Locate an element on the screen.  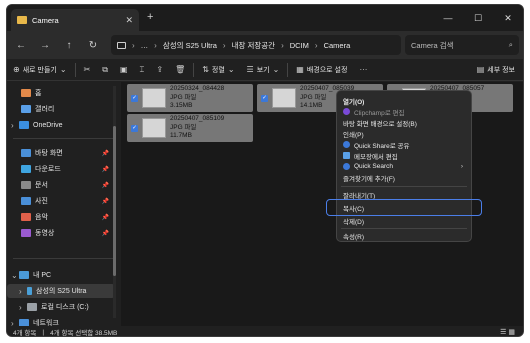
menu-item-clipchamp: Clipchamp로 편집 is located at coordinates (404, 111).